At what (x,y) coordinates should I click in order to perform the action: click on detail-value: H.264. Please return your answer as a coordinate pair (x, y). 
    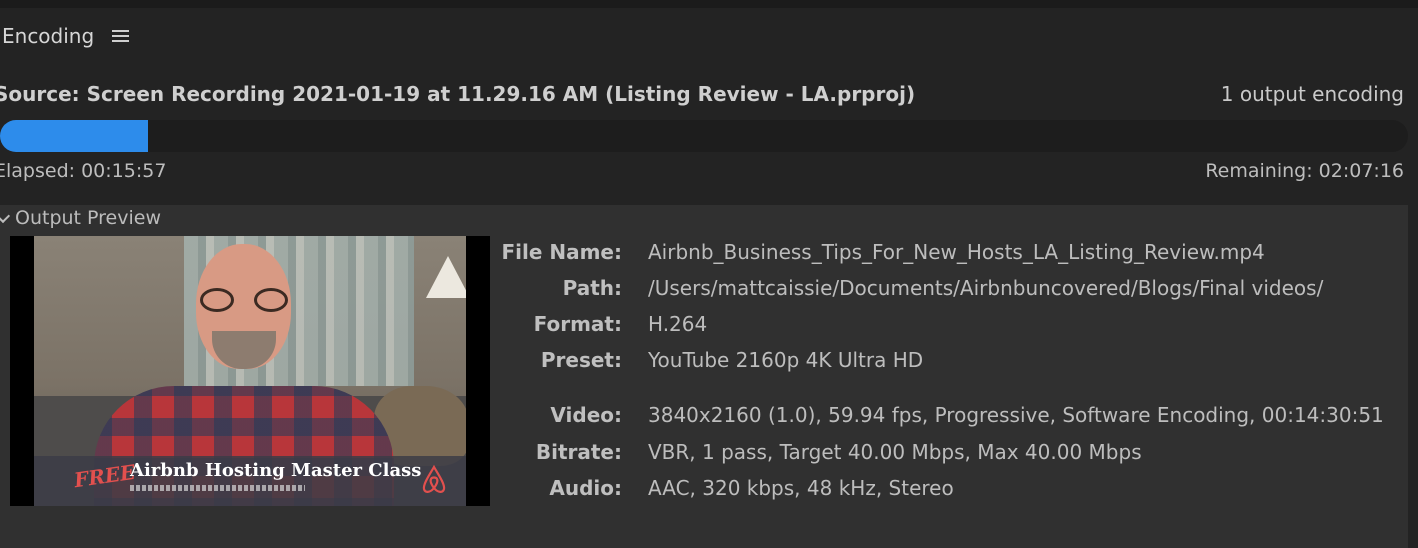
    Looking at the image, I should click on (678, 324).